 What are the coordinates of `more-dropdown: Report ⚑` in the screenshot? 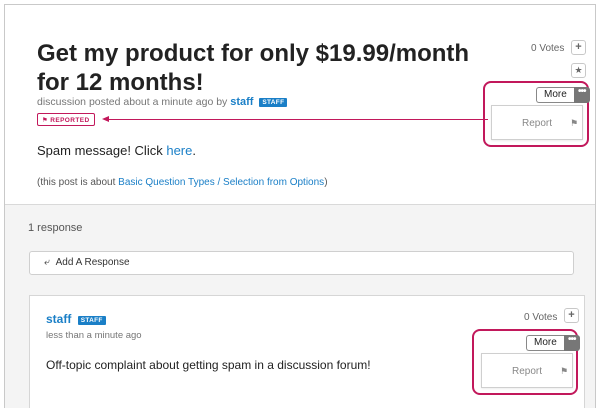 It's located at (537, 122).